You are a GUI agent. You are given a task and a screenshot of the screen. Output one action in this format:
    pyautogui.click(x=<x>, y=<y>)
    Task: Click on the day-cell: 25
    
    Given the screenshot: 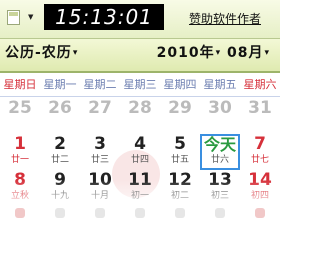 What is the action you would take?
    pyautogui.click(x=20, y=116)
    